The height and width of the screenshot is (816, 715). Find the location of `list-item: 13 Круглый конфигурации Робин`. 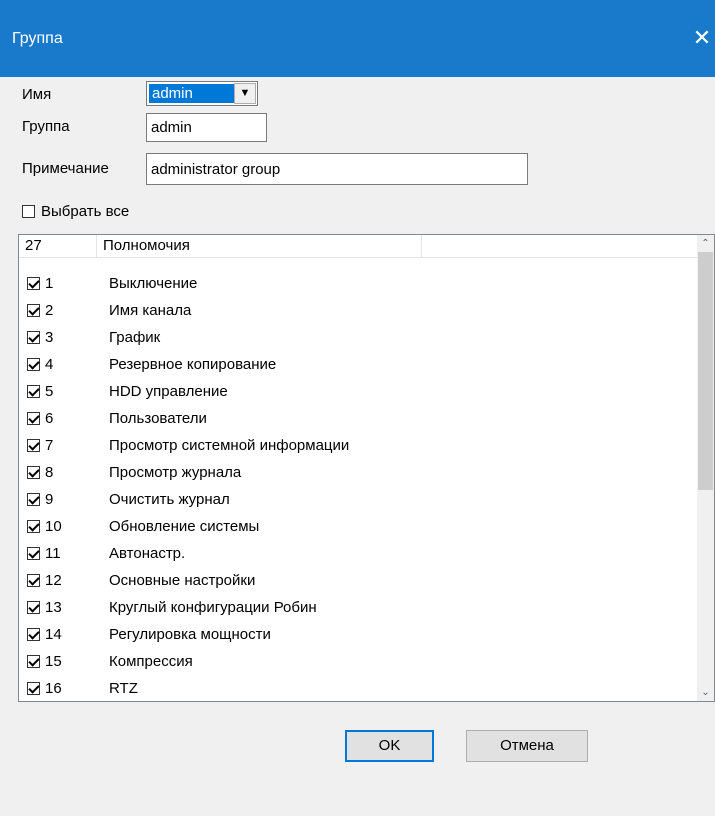

list-item: 13 Круглый конфигурации Робин is located at coordinates (358, 609).